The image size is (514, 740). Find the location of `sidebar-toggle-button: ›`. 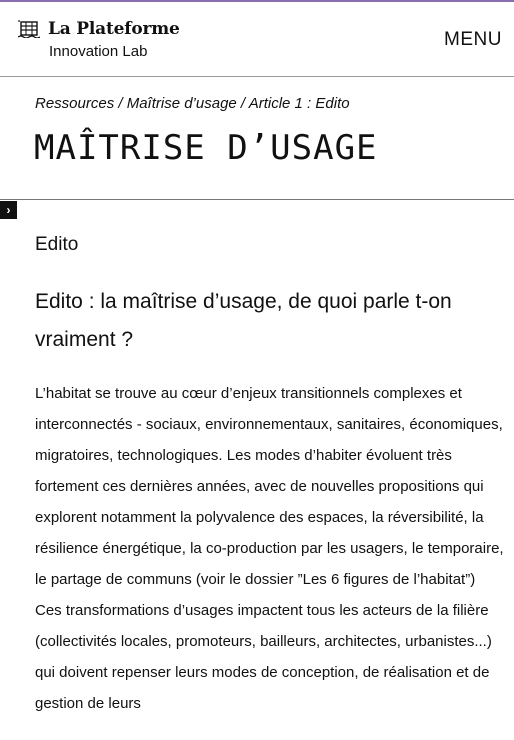

sidebar-toggle-button: › is located at coordinates (8, 210).